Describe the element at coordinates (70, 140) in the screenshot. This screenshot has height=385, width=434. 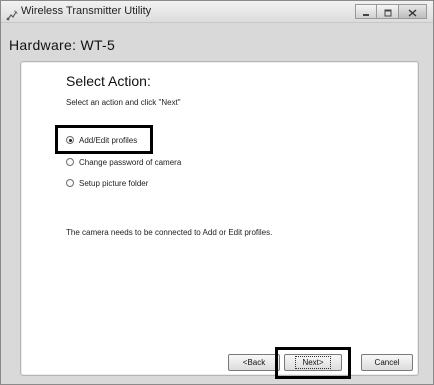
I see `radio-add-edit-profiles` at that location.